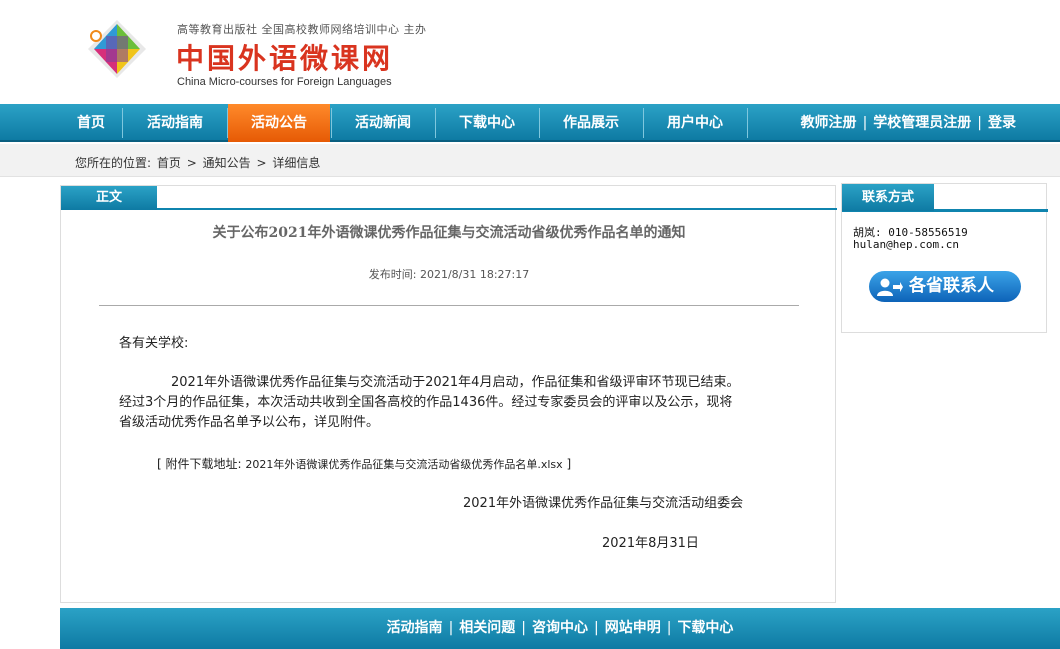 This screenshot has width=1060, height=649. Describe the element at coordinates (888, 197) in the screenshot. I see `contact-tab: 联系方式` at that location.